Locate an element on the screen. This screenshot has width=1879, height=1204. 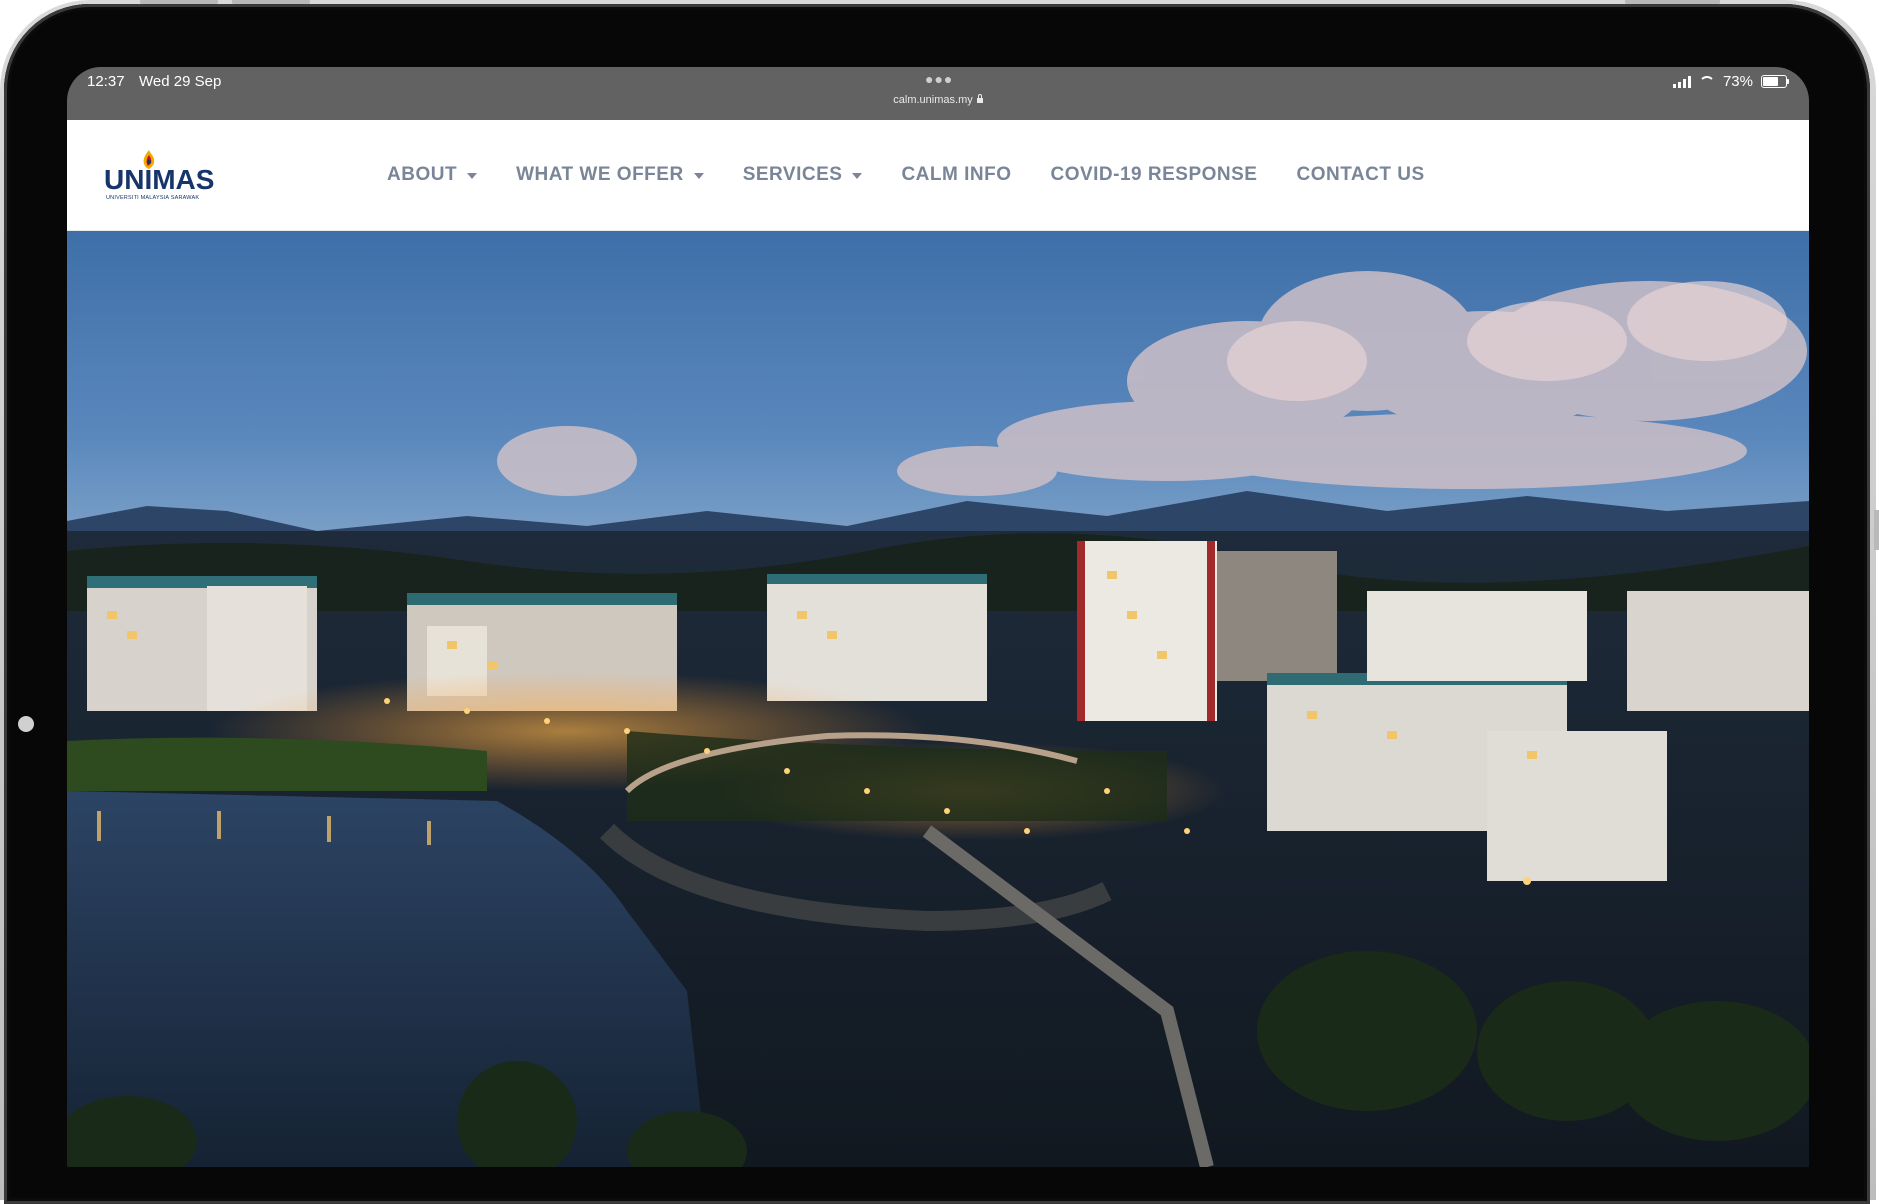
status-date: Wed 29 Sep is located at coordinates (180, 81).